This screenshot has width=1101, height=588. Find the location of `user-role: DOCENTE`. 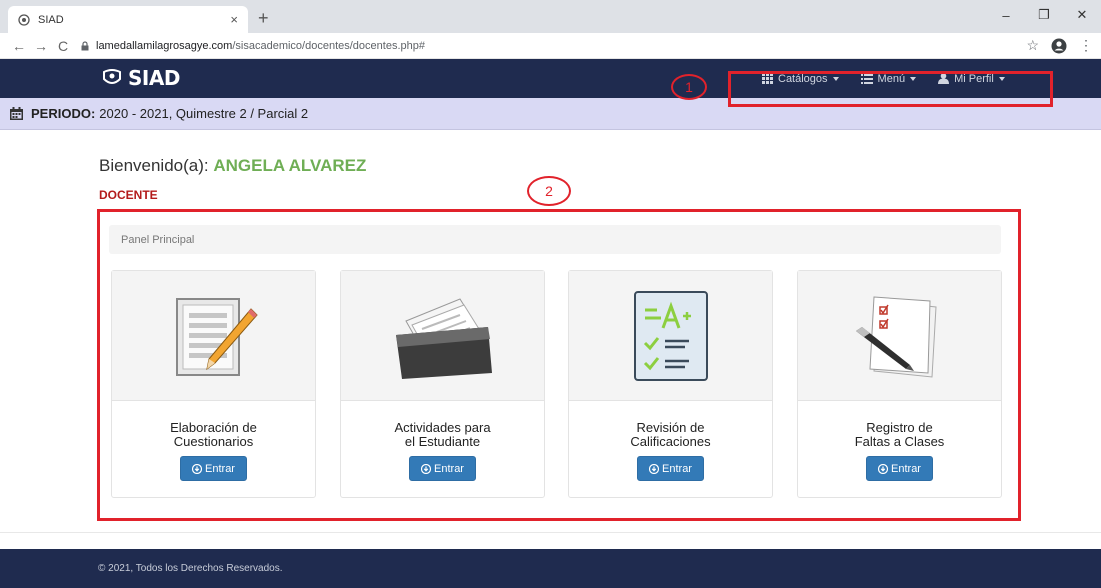

user-role: DOCENTE is located at coordinates (128, 195).